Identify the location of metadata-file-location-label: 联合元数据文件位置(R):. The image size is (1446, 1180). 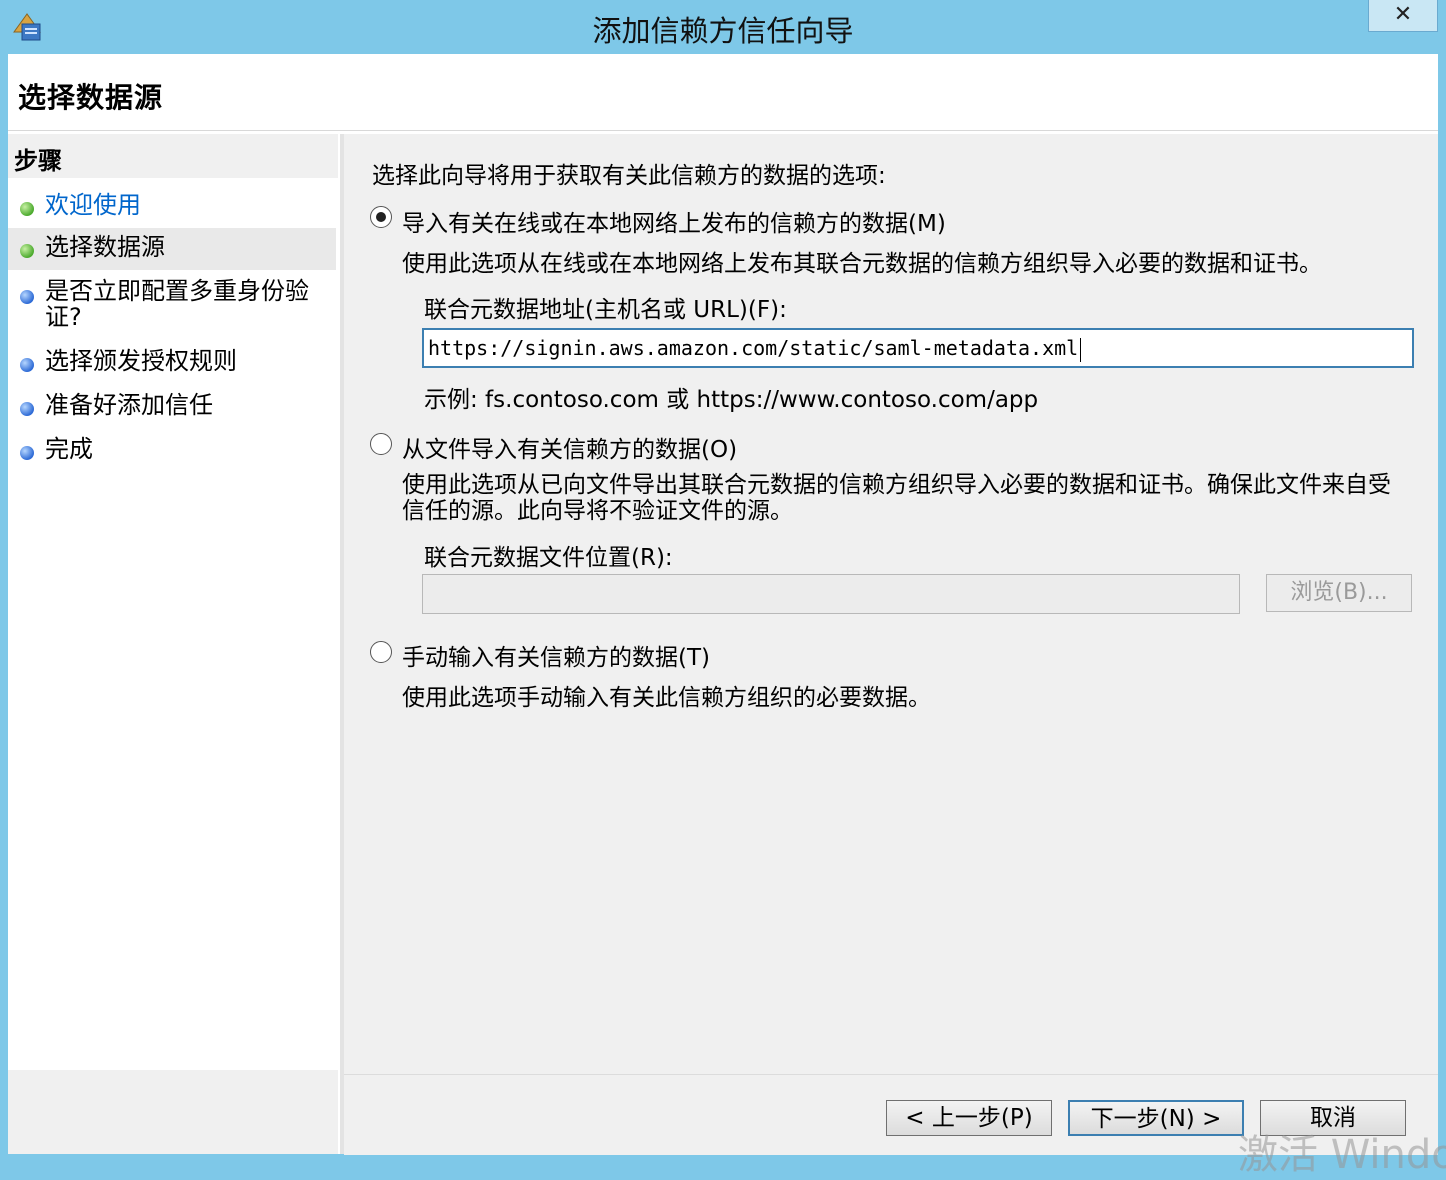
(548, 558).